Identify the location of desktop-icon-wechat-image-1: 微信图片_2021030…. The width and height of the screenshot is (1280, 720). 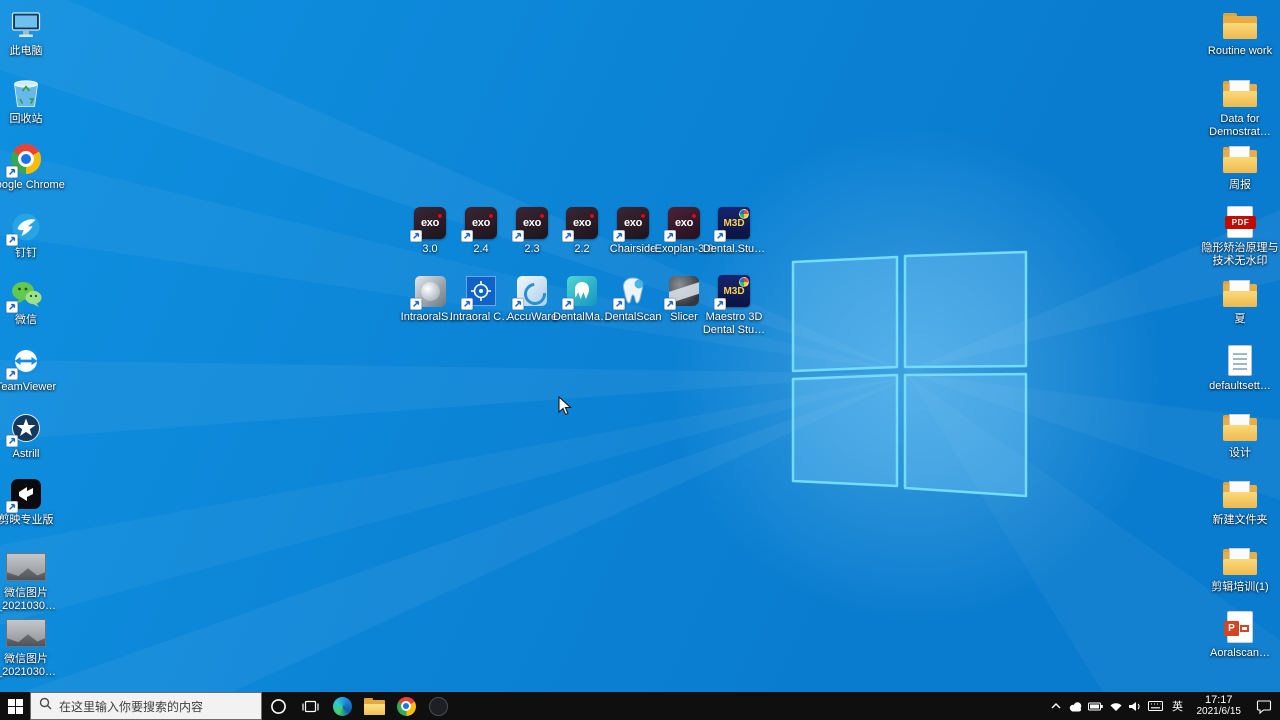
(28, 581).